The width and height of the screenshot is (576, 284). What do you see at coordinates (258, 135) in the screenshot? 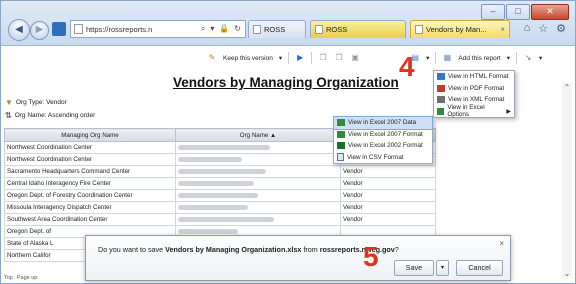
I see `col-org-name: Org Name ▲` at bounding box center [258, 135].